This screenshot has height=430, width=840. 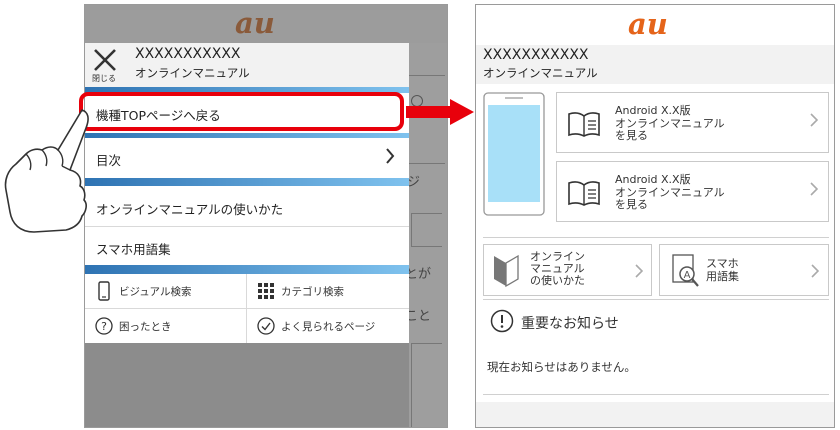 What do you see at coordinates (514, 154) in the screenshot?
I see `smartphone-illustration` at bounding box center [514, 154].